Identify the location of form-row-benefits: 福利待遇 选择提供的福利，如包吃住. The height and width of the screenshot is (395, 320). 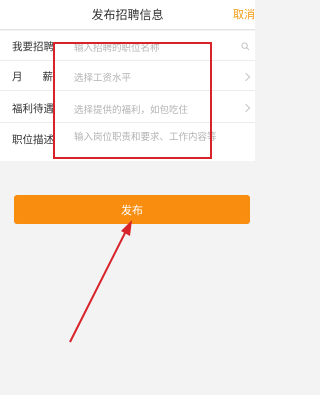
(127, 107).